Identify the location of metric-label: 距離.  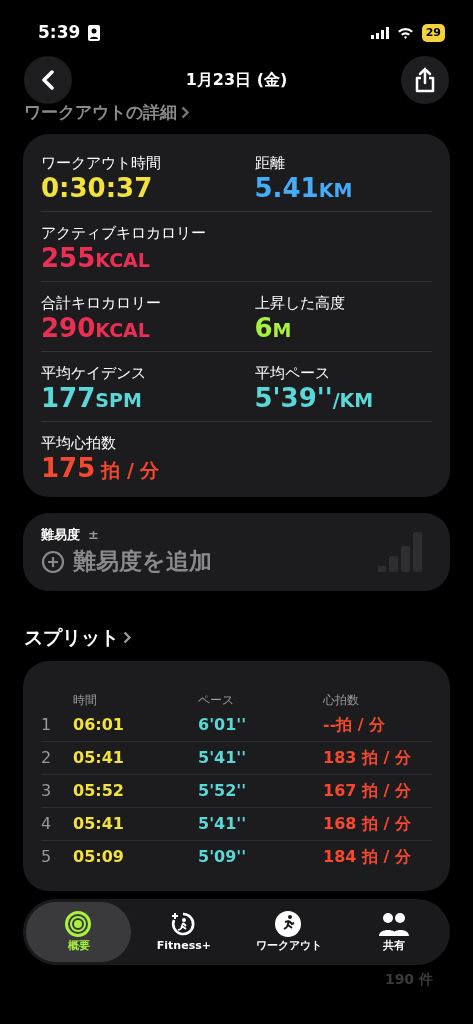
(270, 163).